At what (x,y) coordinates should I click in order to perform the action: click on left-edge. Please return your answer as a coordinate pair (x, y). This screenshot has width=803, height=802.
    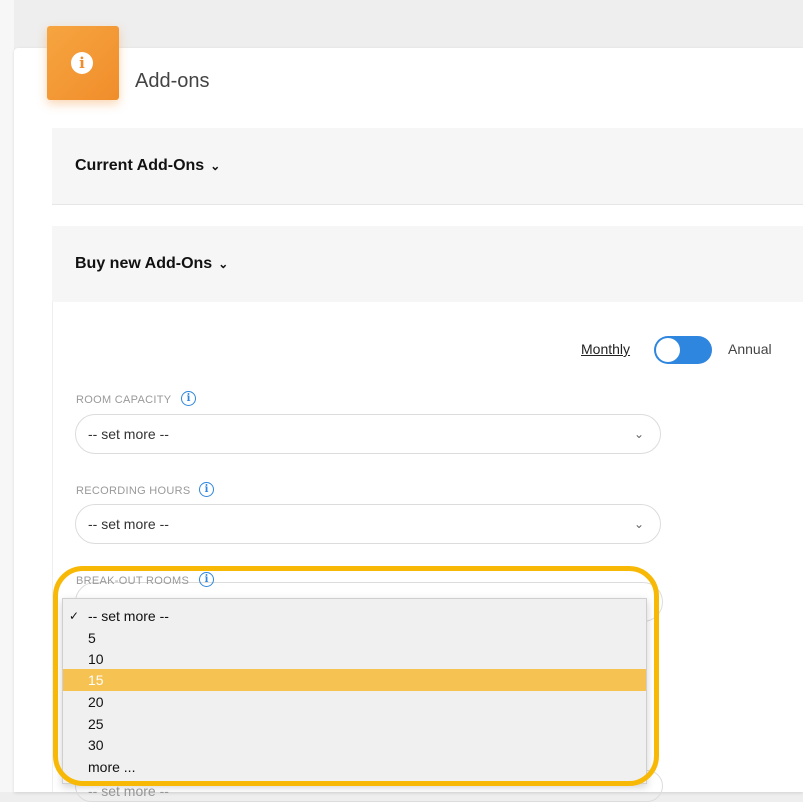
    Looking at the image, I should click on (7, 396).